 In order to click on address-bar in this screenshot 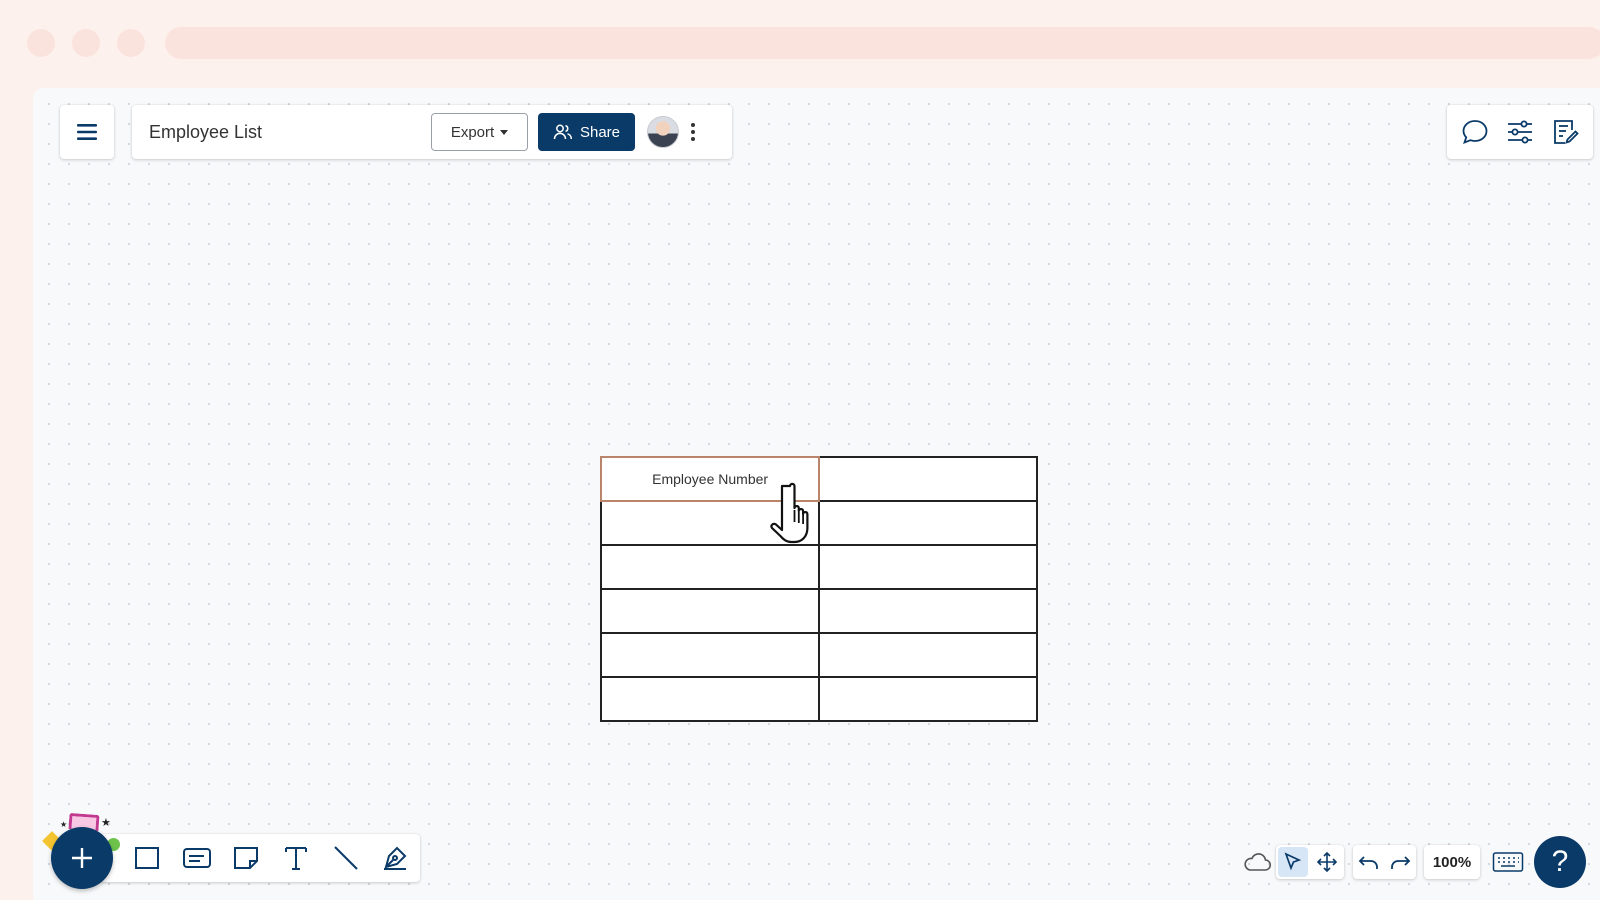, I will do `click(882, 43)`.